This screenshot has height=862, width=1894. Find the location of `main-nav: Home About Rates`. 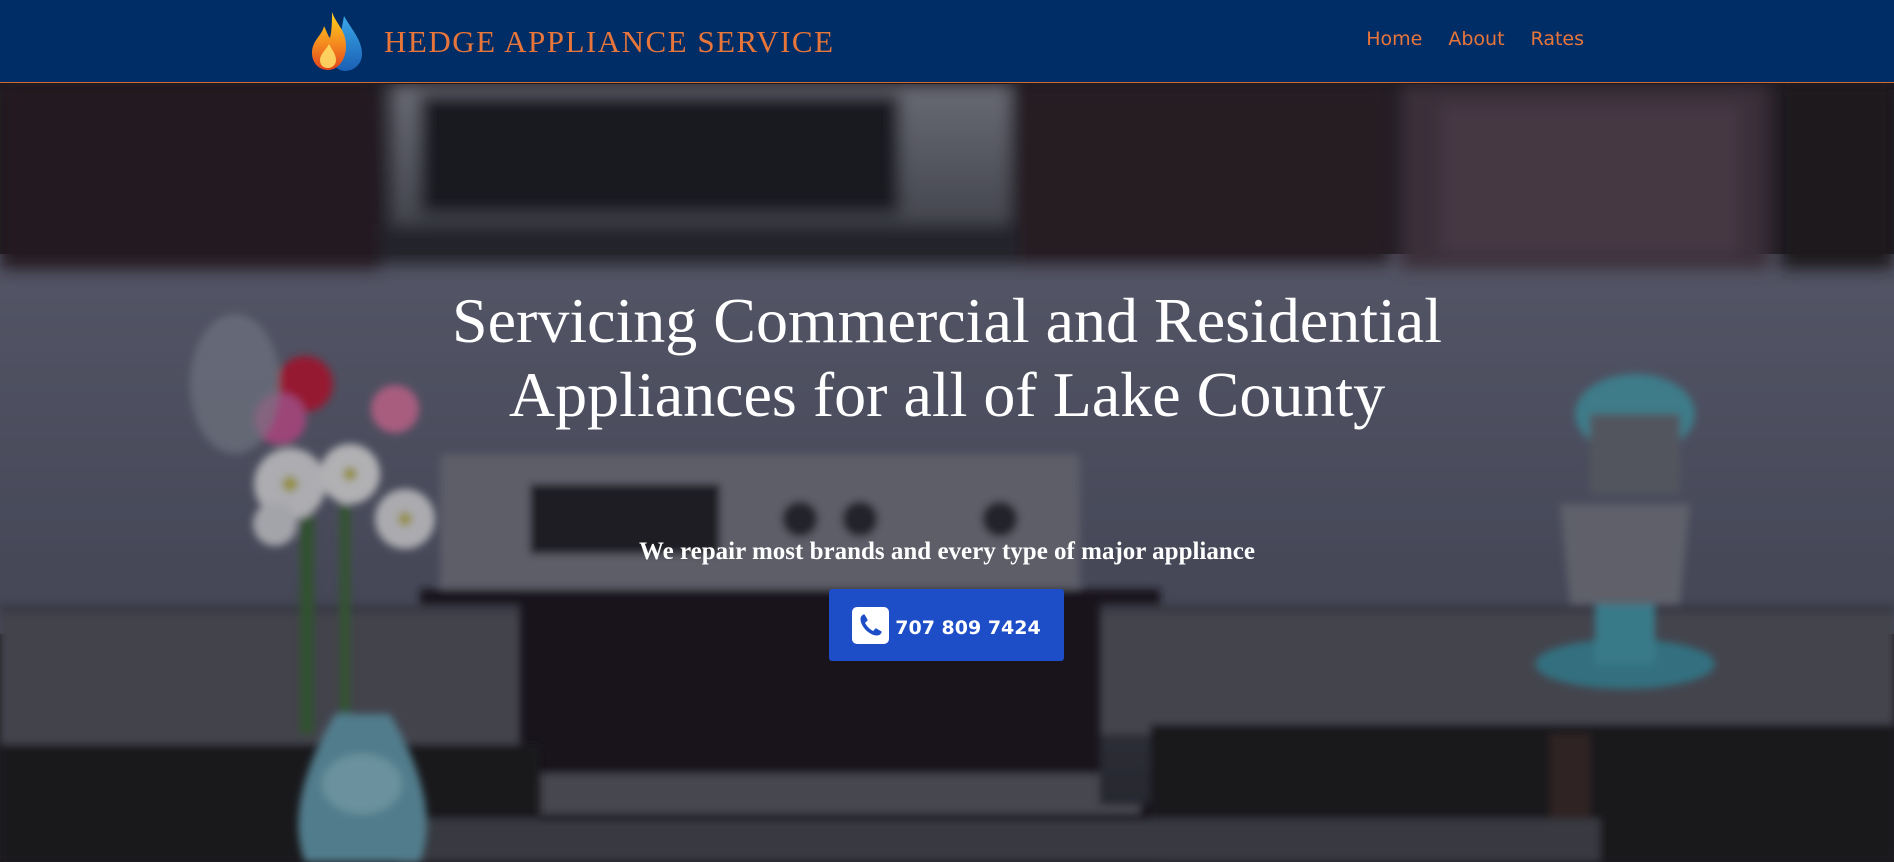

main-nav: Home About Rates is located at coordinates (1475, 39).